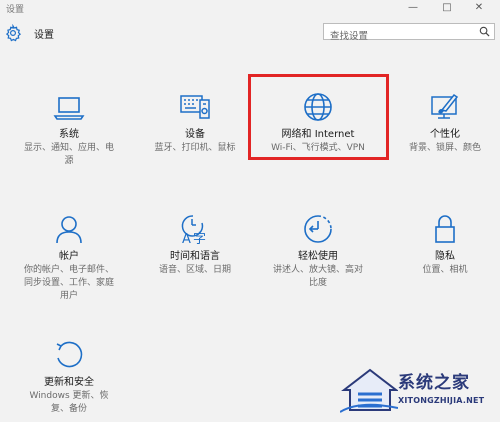 The image size is (500, 422). What do you see at coordinates (193, 230) in the screenshot?
I see `time-language-icon: A 字` at bounding box center [193, 230].